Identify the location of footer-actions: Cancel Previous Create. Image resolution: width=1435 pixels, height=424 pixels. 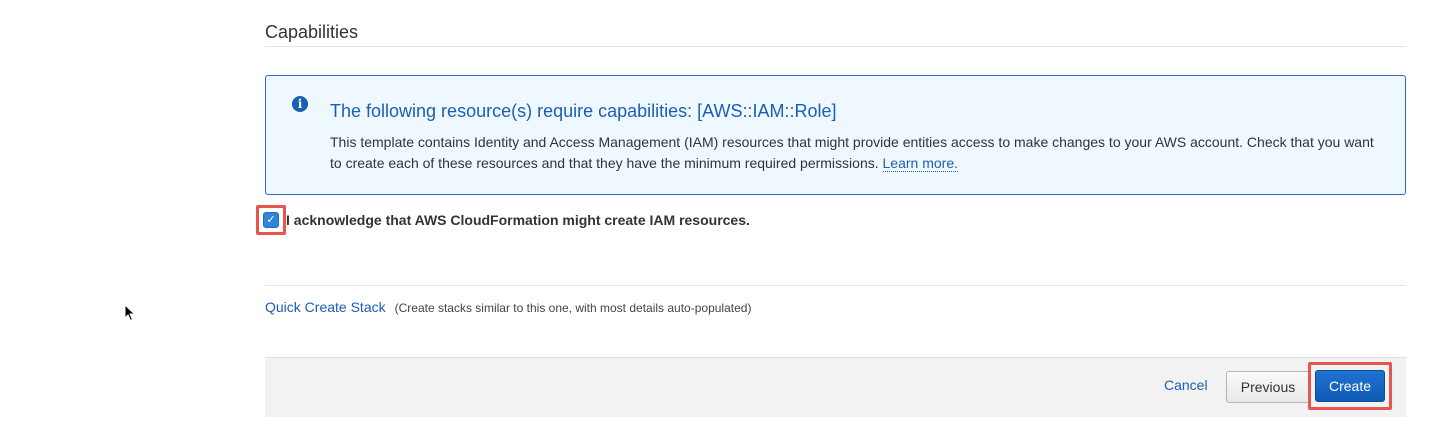
(835, 387).